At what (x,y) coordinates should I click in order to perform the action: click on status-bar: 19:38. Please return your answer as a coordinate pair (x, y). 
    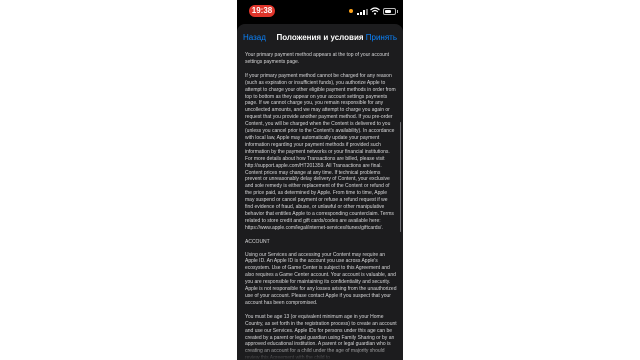
    Looking at the image, I should click on (320, 11).